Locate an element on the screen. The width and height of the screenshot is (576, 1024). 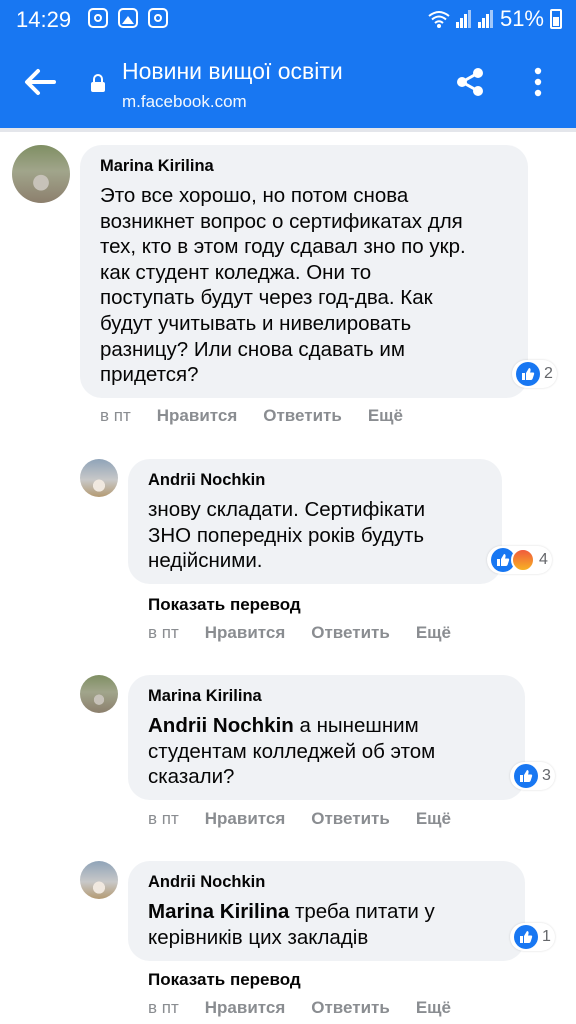
reaction-summary: 1 is located at coordinates (532, 937).